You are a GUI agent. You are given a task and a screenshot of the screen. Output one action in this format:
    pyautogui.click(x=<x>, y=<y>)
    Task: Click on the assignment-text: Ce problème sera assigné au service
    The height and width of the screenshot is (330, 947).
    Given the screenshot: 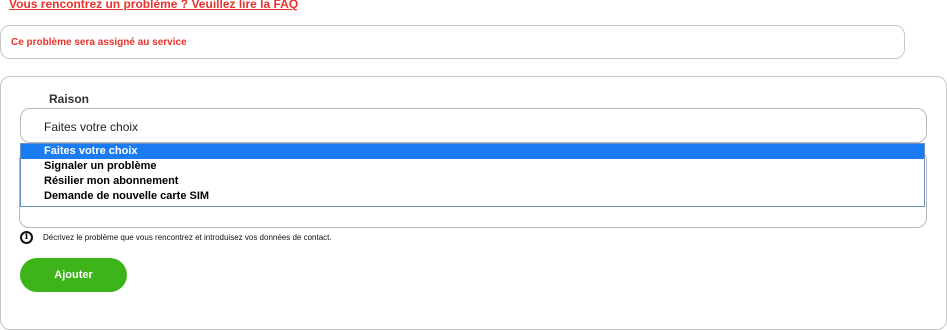 What is the action you would take?
    pyautogui.click(x=99, y=42)
    